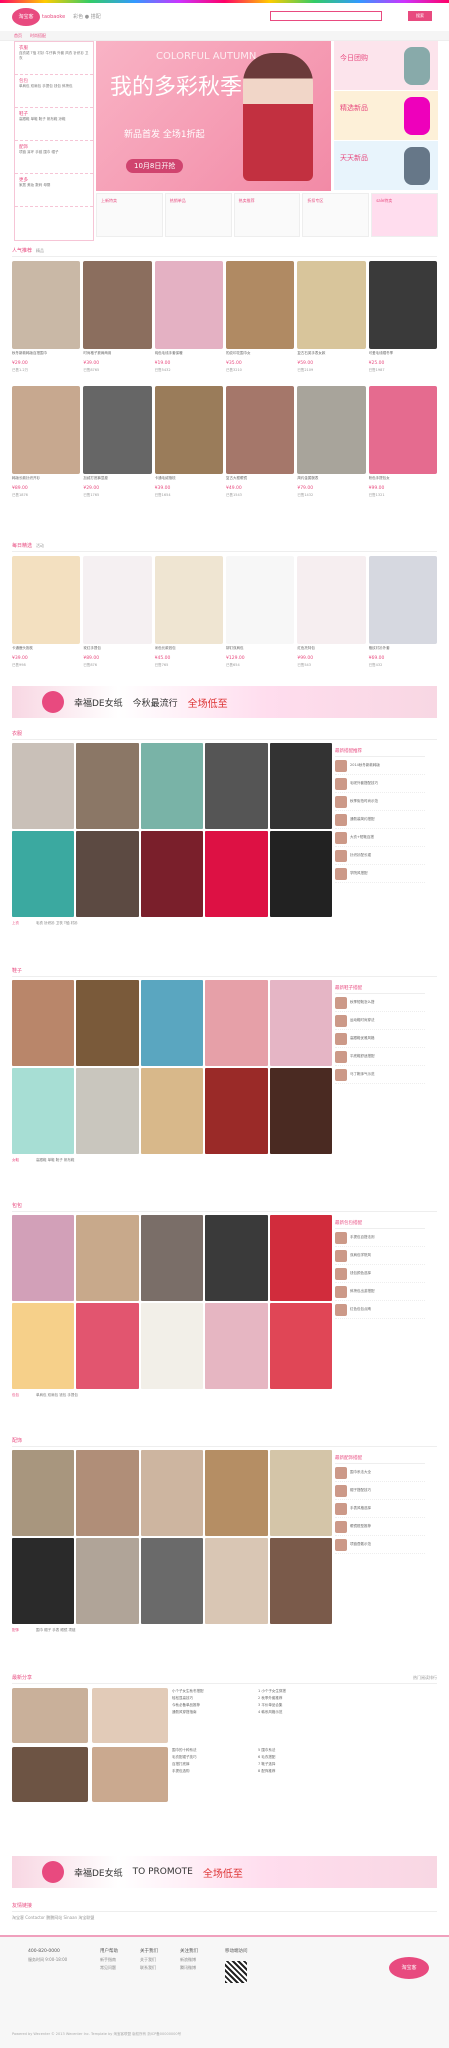 Image resolution: width=449 pixels, height=2048 pixels. What do you see at coordinates (404, 215) in the screenshot?
I see `thumb-tile: sale特卖` at bounding box center [404, 215].